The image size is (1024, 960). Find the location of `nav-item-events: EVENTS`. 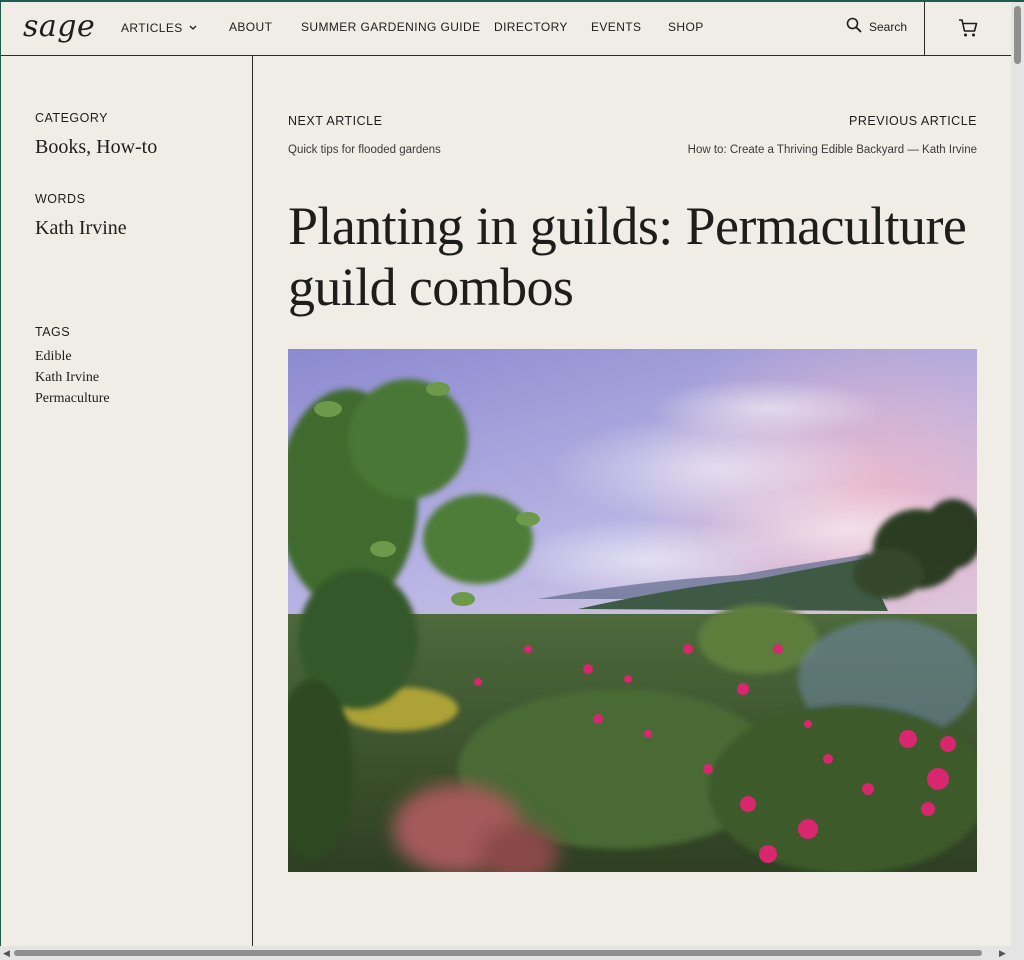

nav-item-events: EVENTS is located at coordinates (616, 27).